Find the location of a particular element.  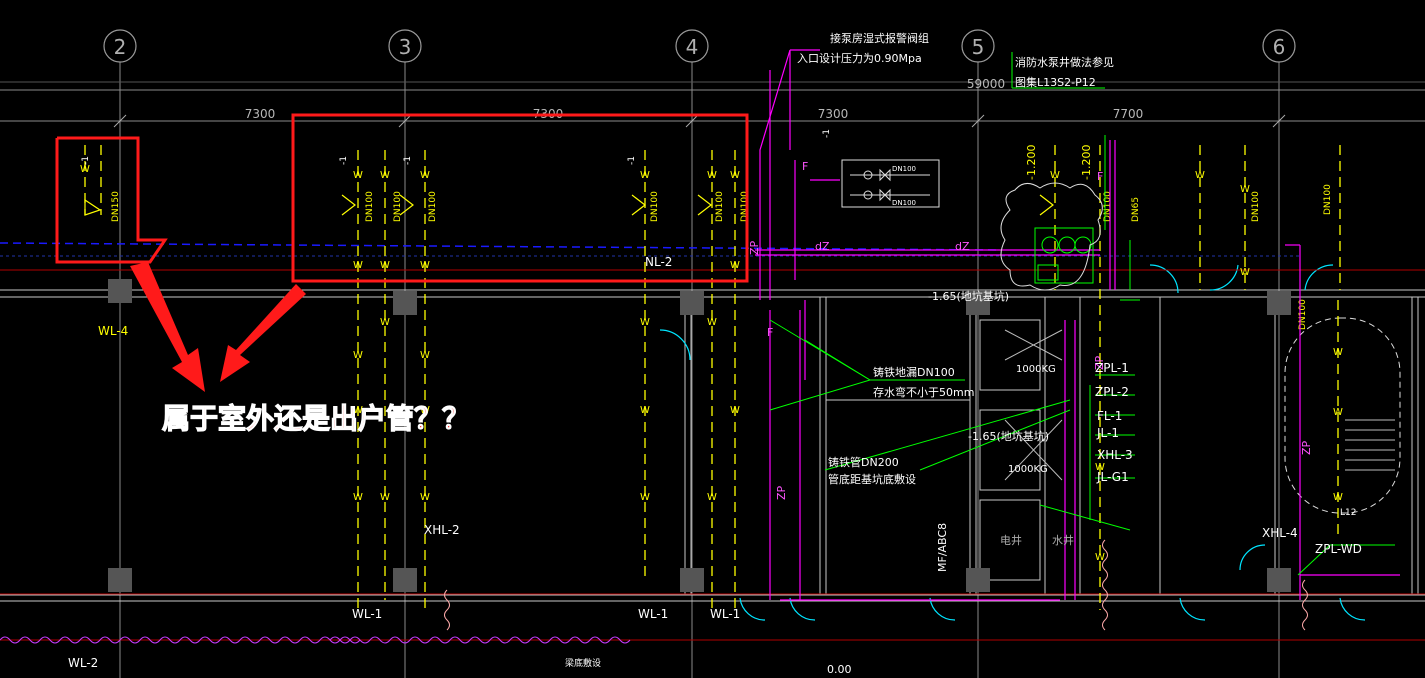

svg-text: DN65 is located at coordinates (1136, 209).